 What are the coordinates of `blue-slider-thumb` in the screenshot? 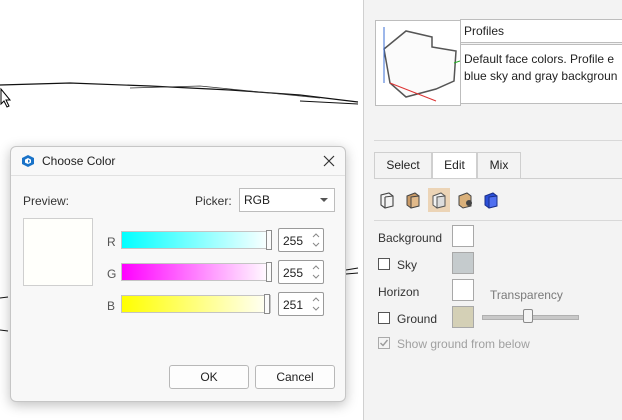 It's located at (267, 304).